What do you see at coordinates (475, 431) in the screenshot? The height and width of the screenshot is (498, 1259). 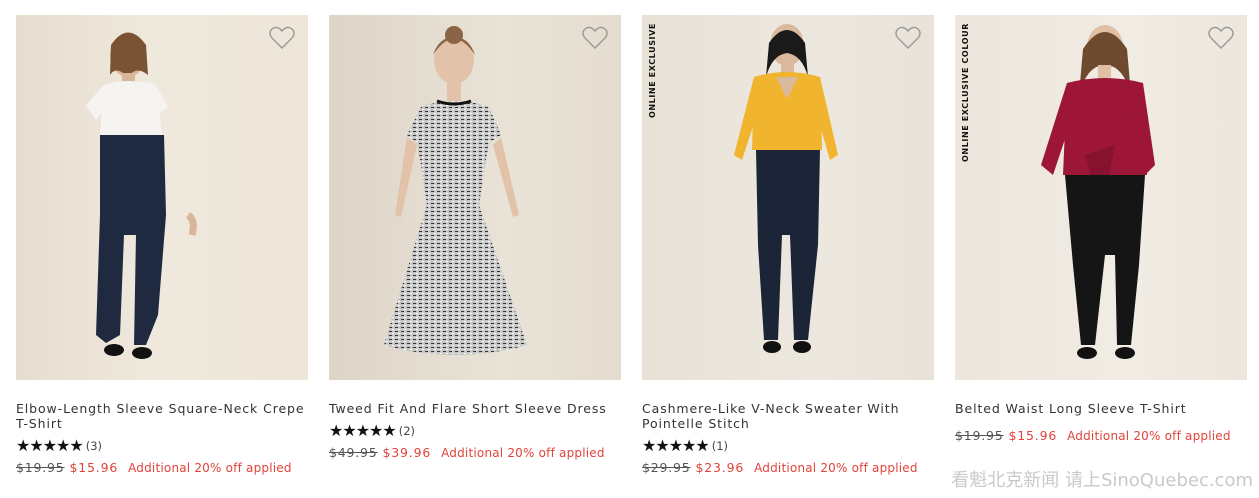 I see `product-rating: ★★★★★ (2)` at bounding box center [475, 431].